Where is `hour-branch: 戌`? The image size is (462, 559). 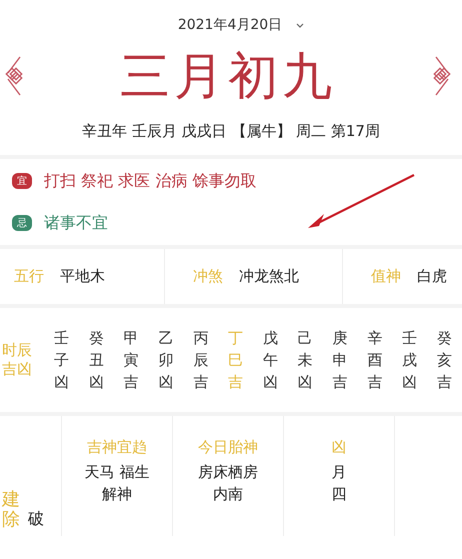
hour-branch: 戌 is located at coordinates (410, 360).